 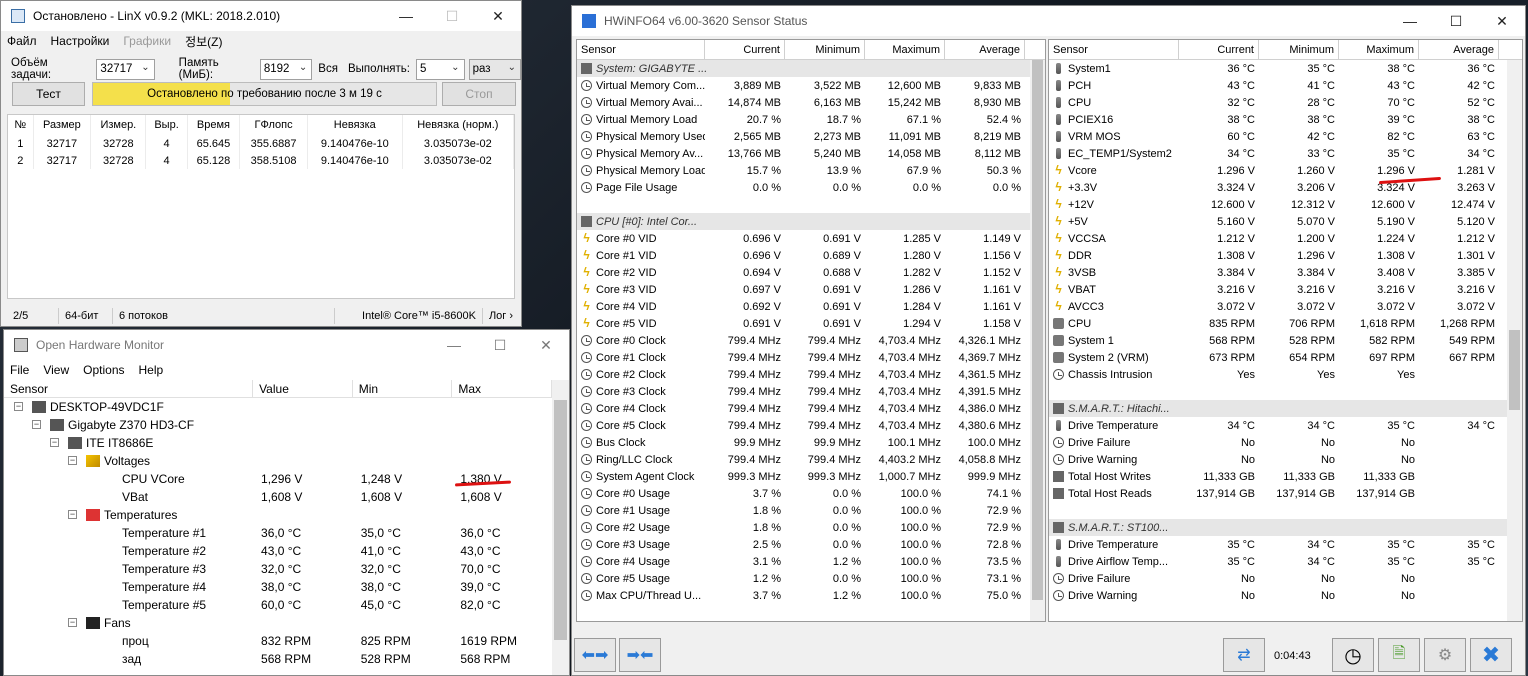 What do you see at coordinates (403, 388) in the screenshot?
I see `col-min: Min` at bounding box center [403, 388].